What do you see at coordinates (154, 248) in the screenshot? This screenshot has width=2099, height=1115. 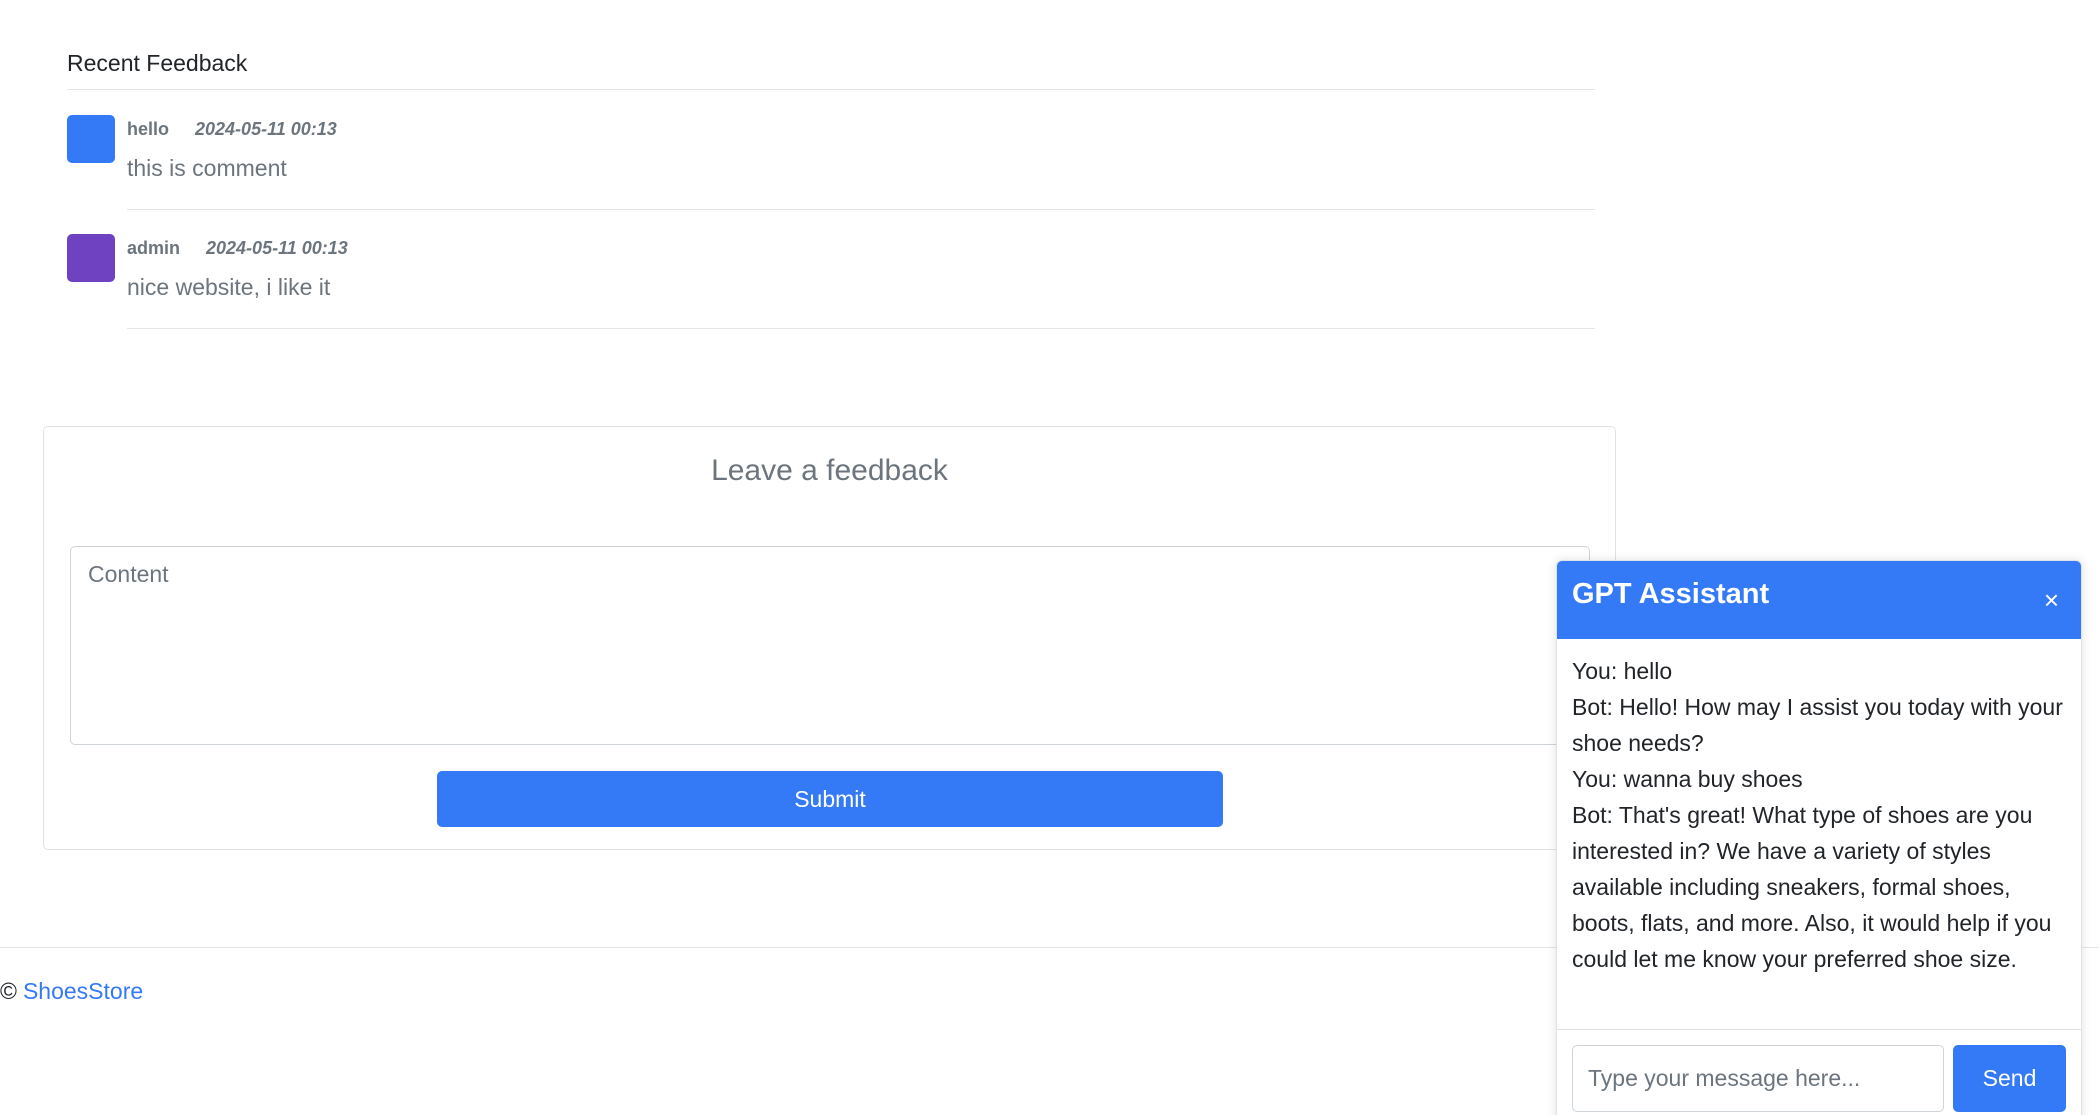 I see `comment-author: admin` at bounding box center [154, 248].